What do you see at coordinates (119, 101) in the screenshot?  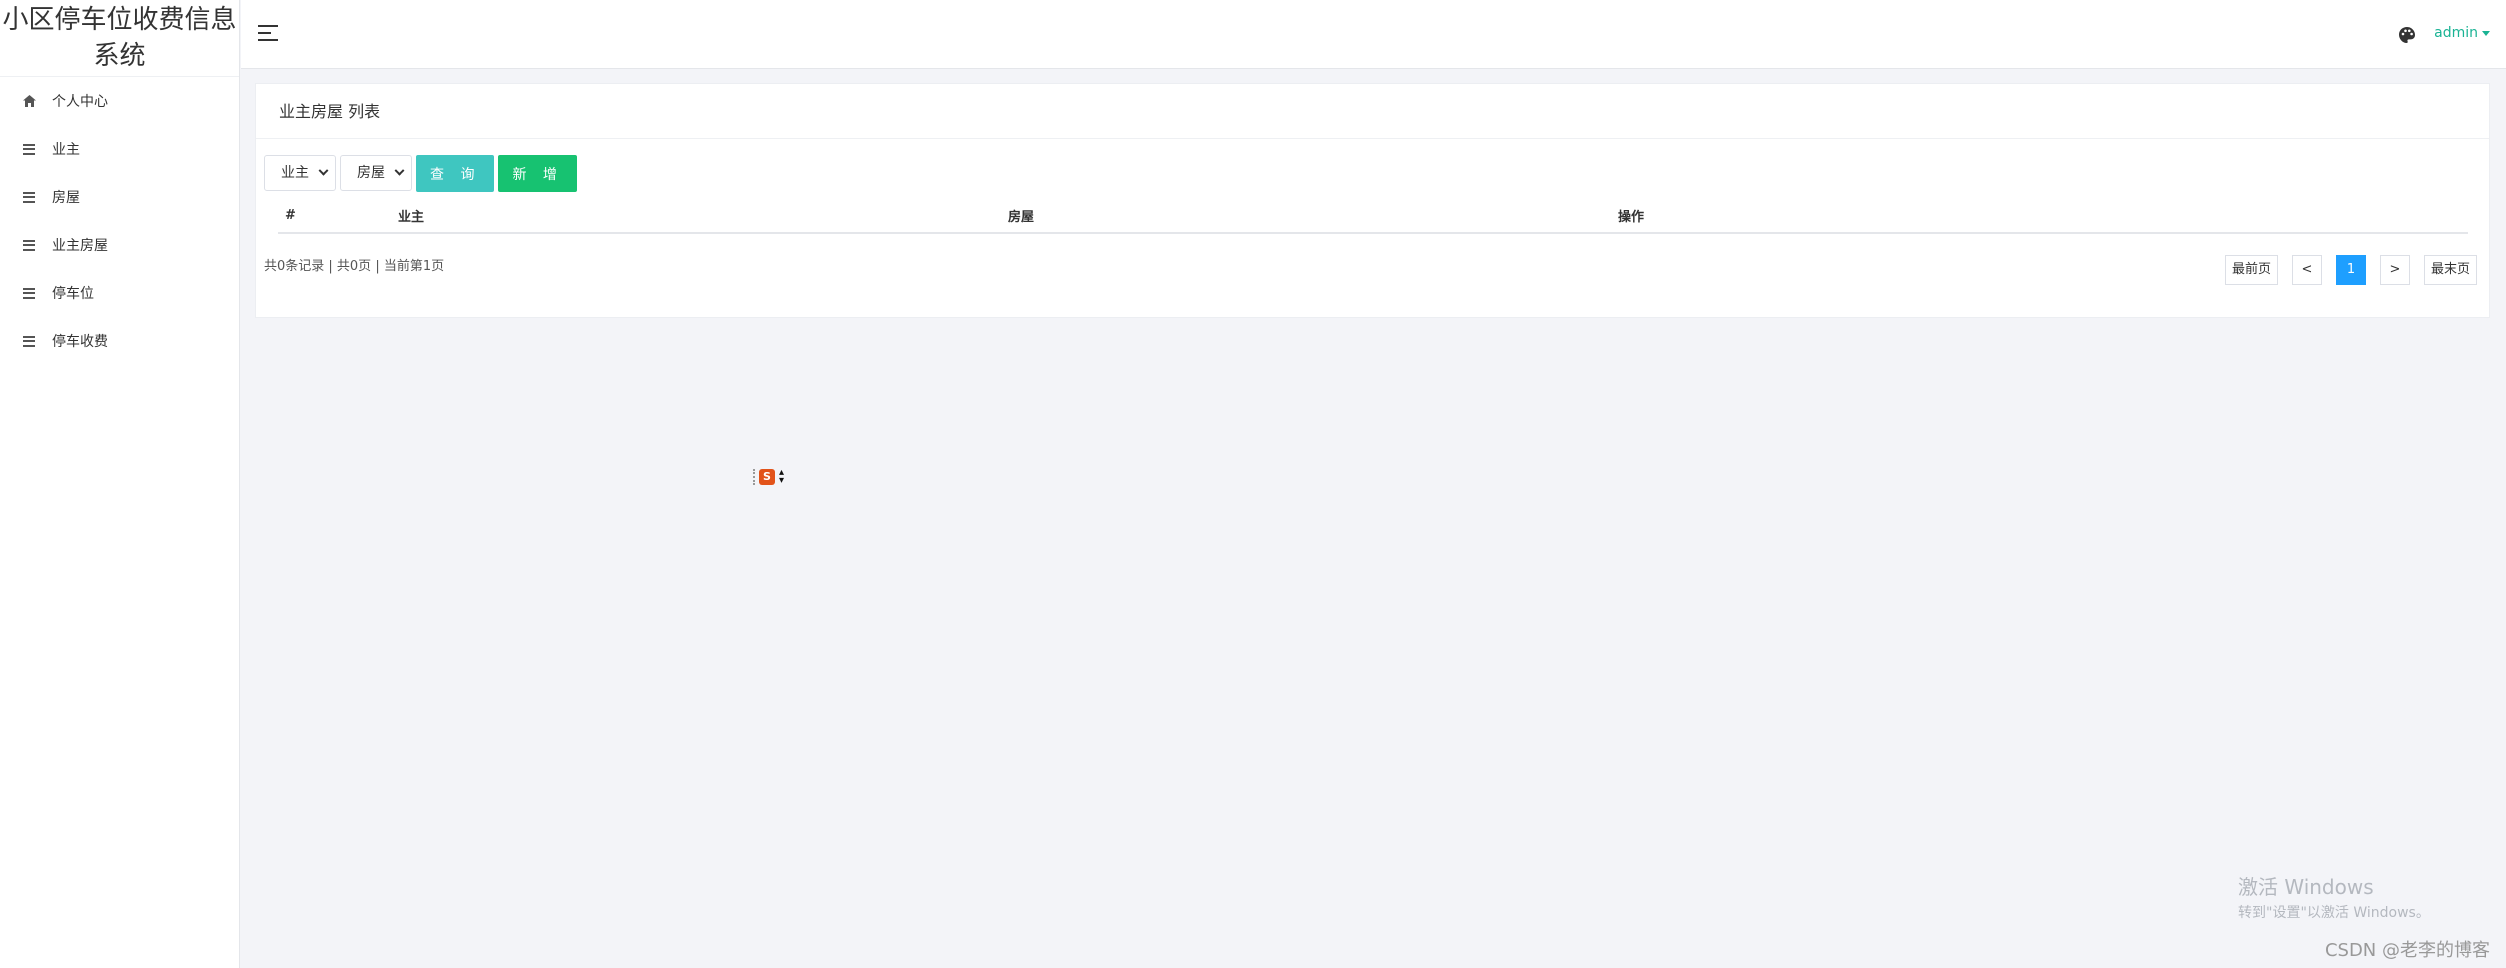 I see `sidebar-item-profile: 个人中心` at bounding box center [119, 101].